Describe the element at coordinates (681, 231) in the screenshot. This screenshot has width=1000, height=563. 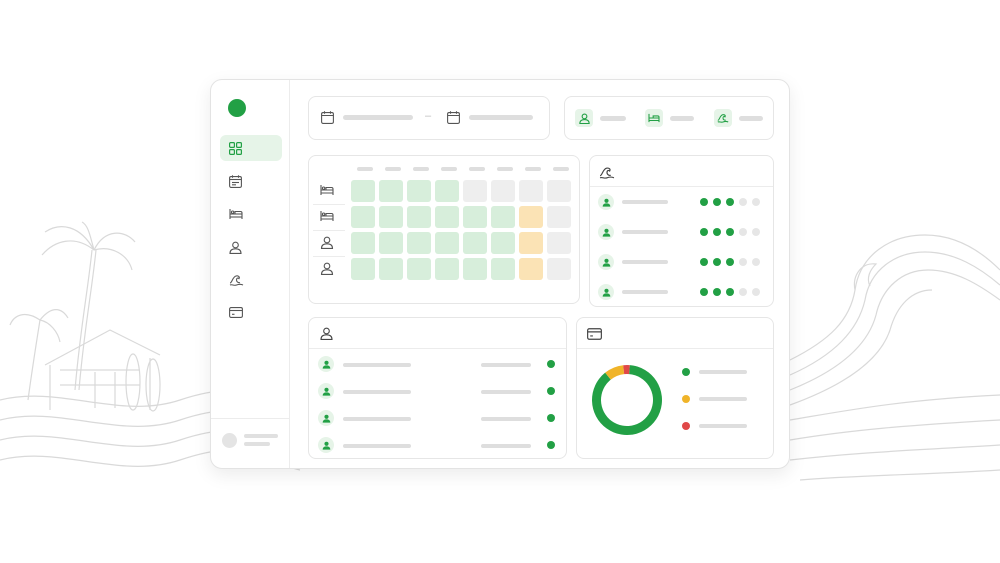
I see `surf-levels-panel` at that location.